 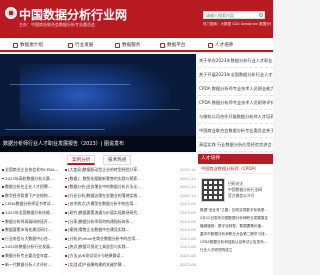 I want to click on qr-caption: 官方微信公众号, so click(x=241, y=195).